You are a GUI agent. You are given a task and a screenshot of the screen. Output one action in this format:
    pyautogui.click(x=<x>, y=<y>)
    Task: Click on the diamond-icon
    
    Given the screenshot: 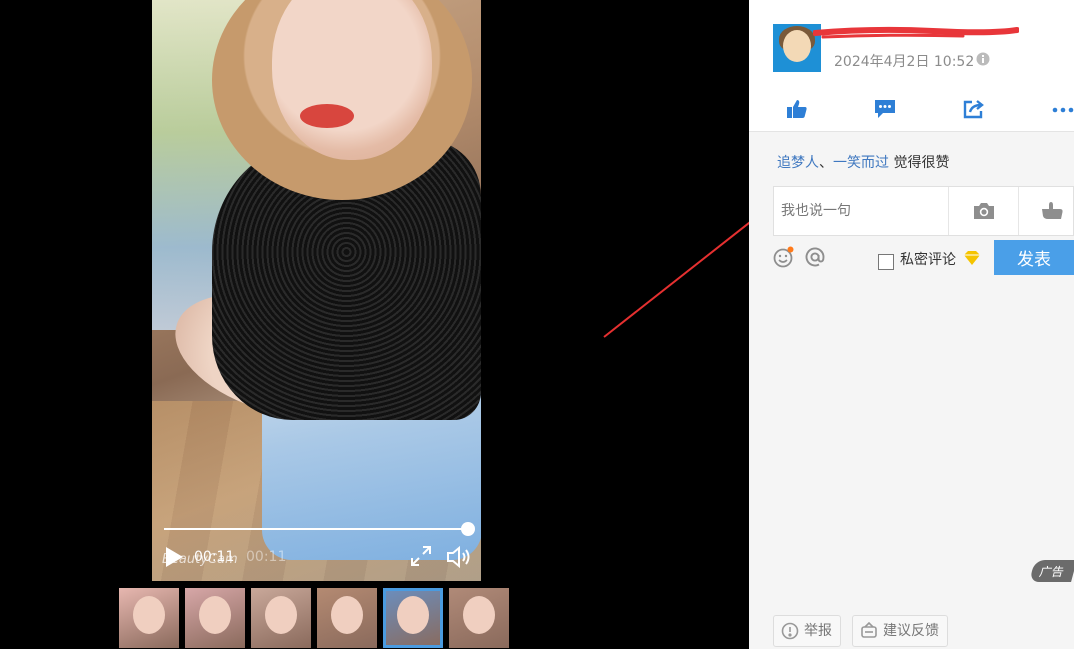 What is the action you would take?
    pyautogui.click(x=972, y=258)
    